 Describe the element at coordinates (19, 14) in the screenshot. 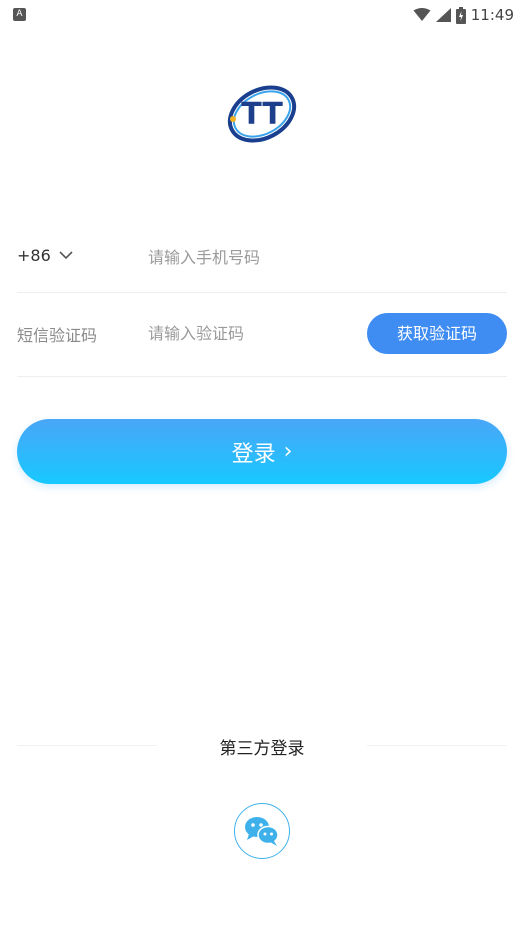

I see `notification-app-icon: A` at that location.